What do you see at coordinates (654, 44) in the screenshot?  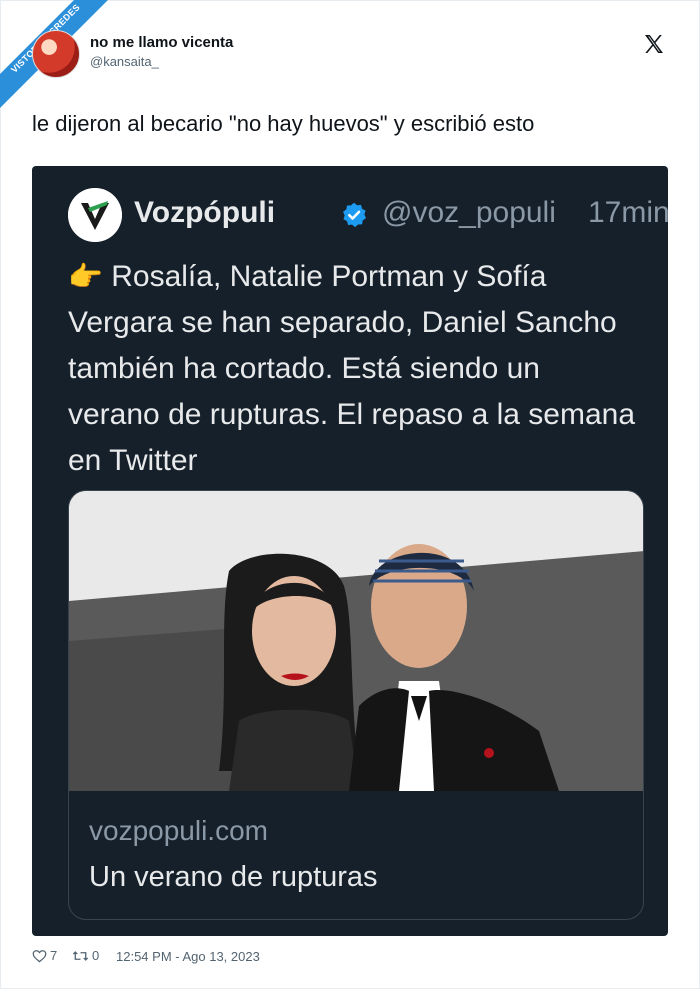 I see `x-logo-icon` at bounding box center [654, 44].